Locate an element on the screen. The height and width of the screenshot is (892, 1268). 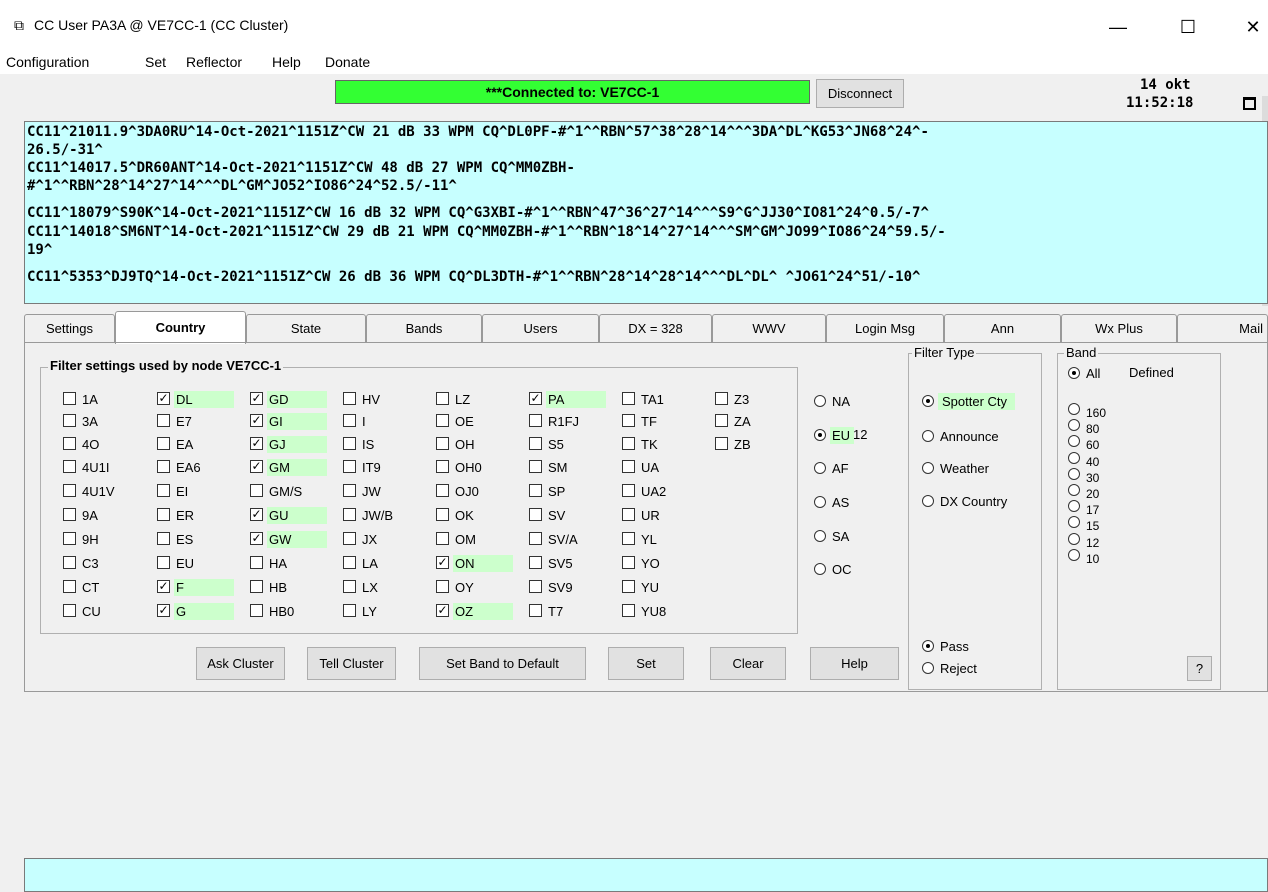
ask-cluster-button: Ask Cluster is located at coordinates (240, 663).